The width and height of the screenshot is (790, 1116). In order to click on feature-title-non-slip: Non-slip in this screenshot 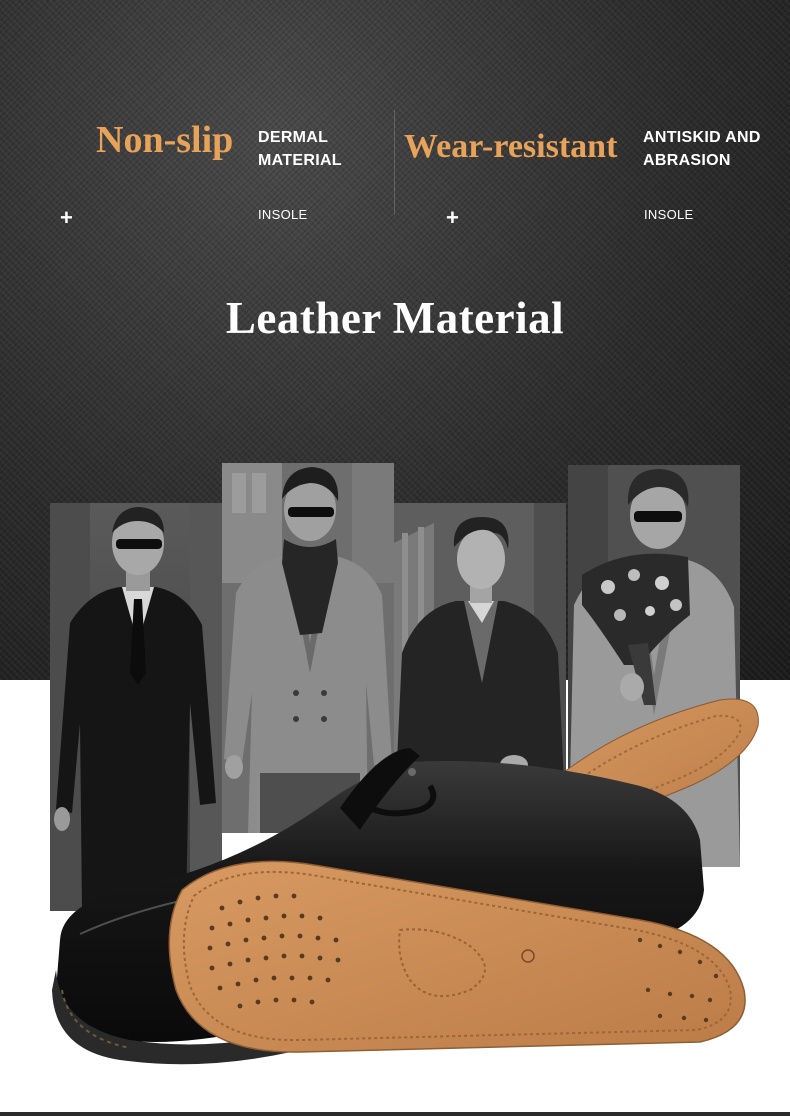, I will do `click(165, 140)`.